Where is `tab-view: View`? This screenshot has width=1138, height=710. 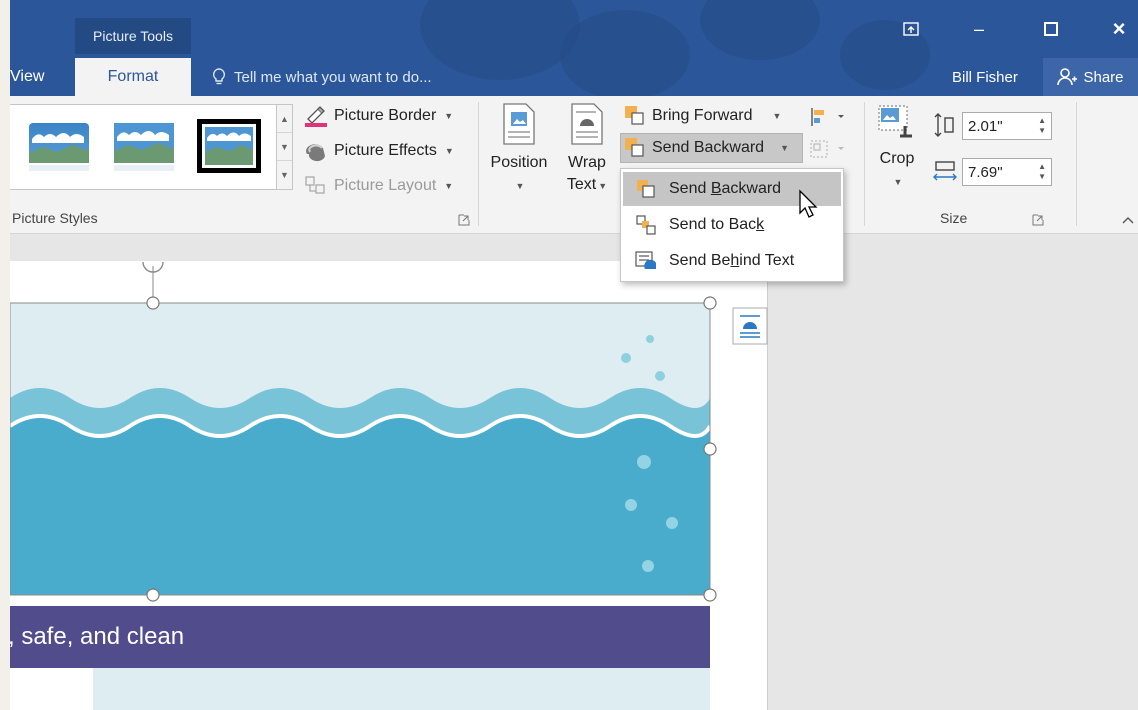 tab-view: View is located at coordinates (32, 77).